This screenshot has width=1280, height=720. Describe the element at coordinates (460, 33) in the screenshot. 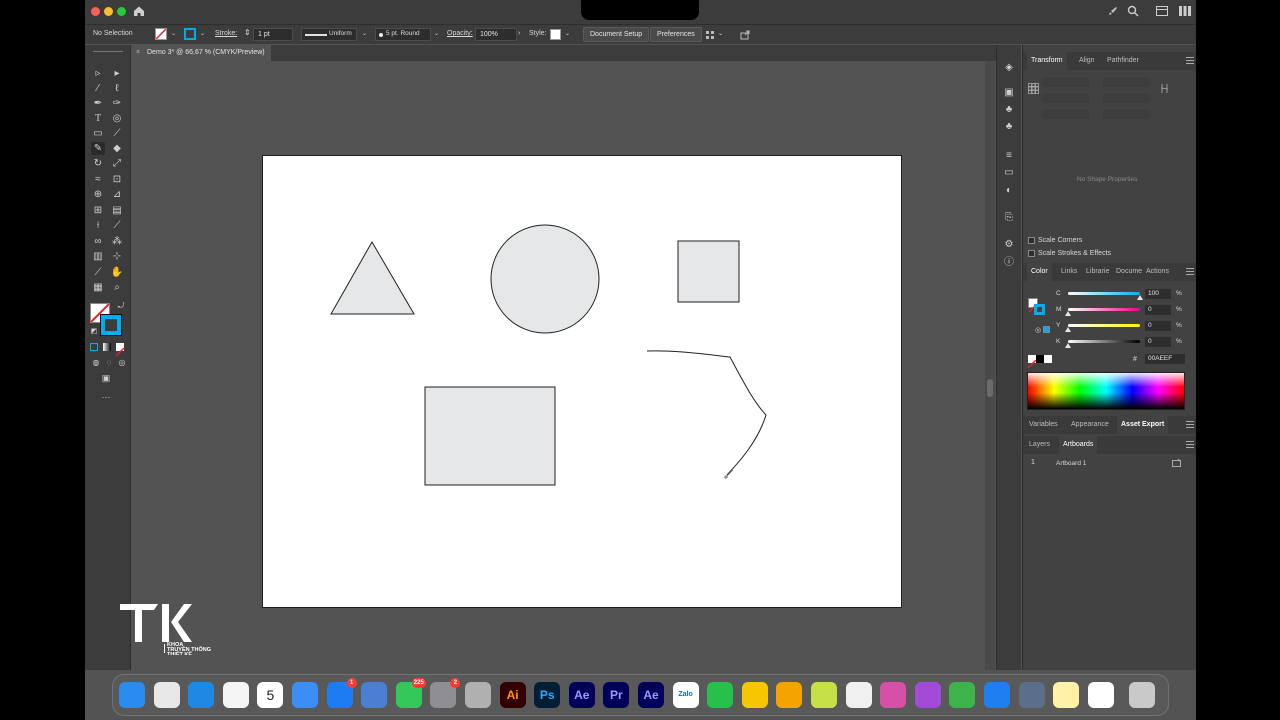

I see `opacity-label: Opacity:` at that location.